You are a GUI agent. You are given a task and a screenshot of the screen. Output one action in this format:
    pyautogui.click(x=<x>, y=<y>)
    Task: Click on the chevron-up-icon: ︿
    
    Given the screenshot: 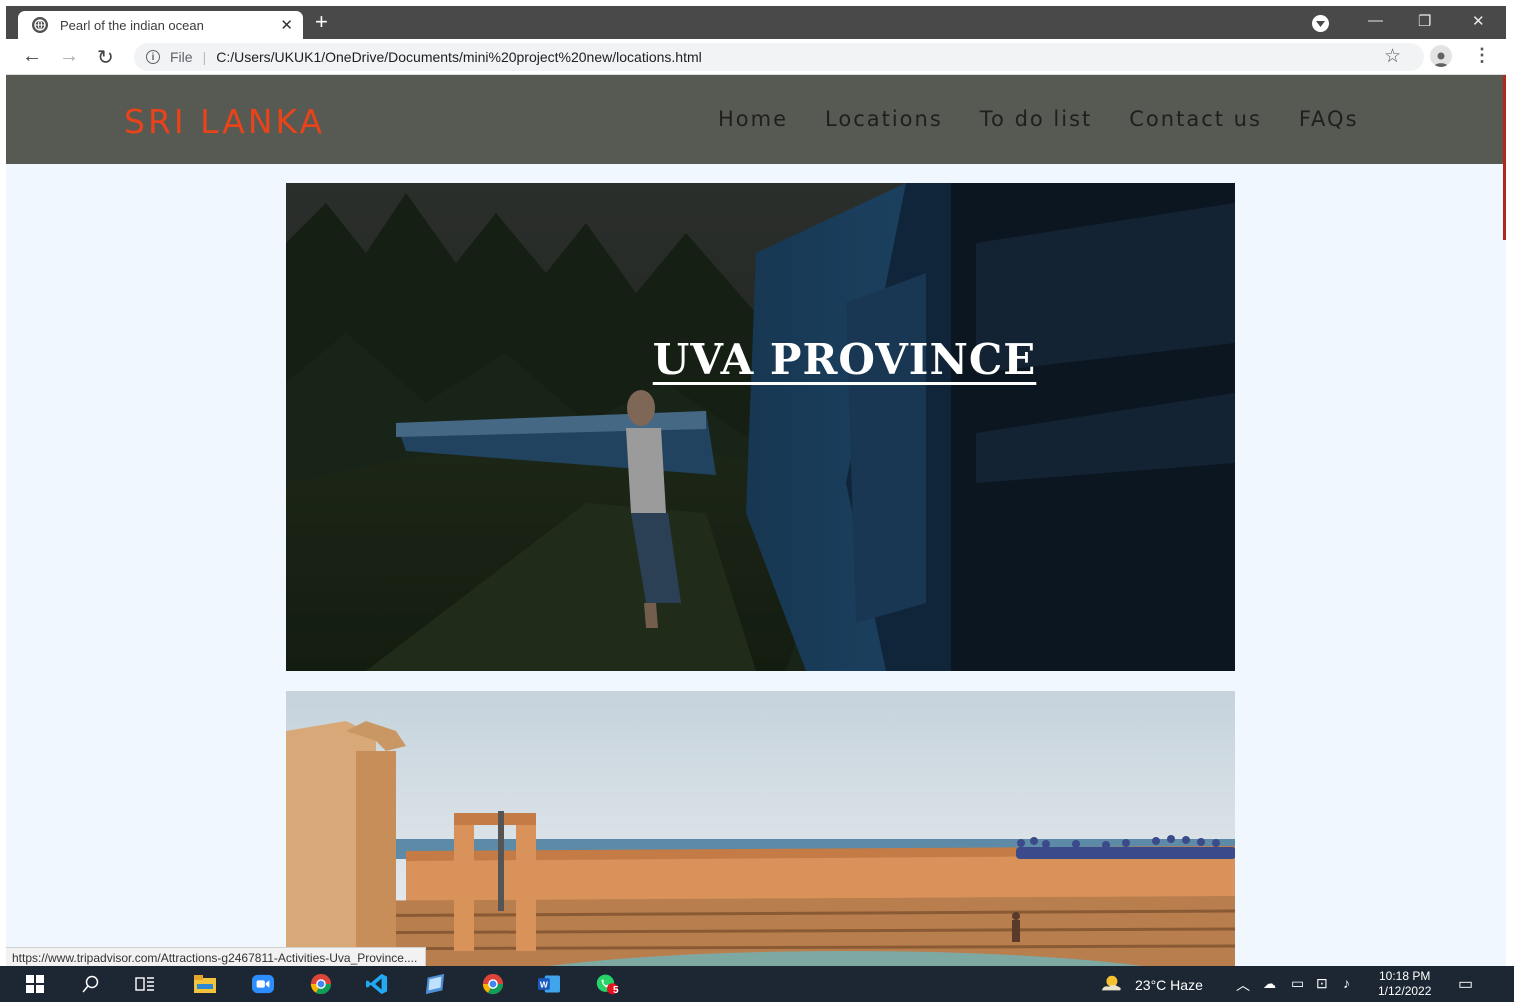 What is the action you would take?
    pyautogui.click(x=1243, y=985)
    